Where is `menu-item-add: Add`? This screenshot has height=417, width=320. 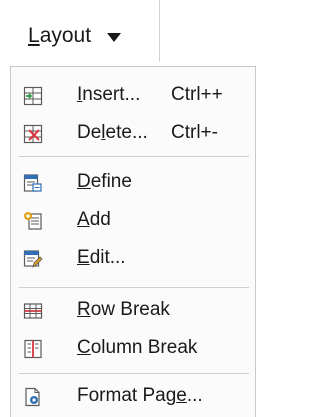
menu-item-add: Add is located at coordinates (133, 221).